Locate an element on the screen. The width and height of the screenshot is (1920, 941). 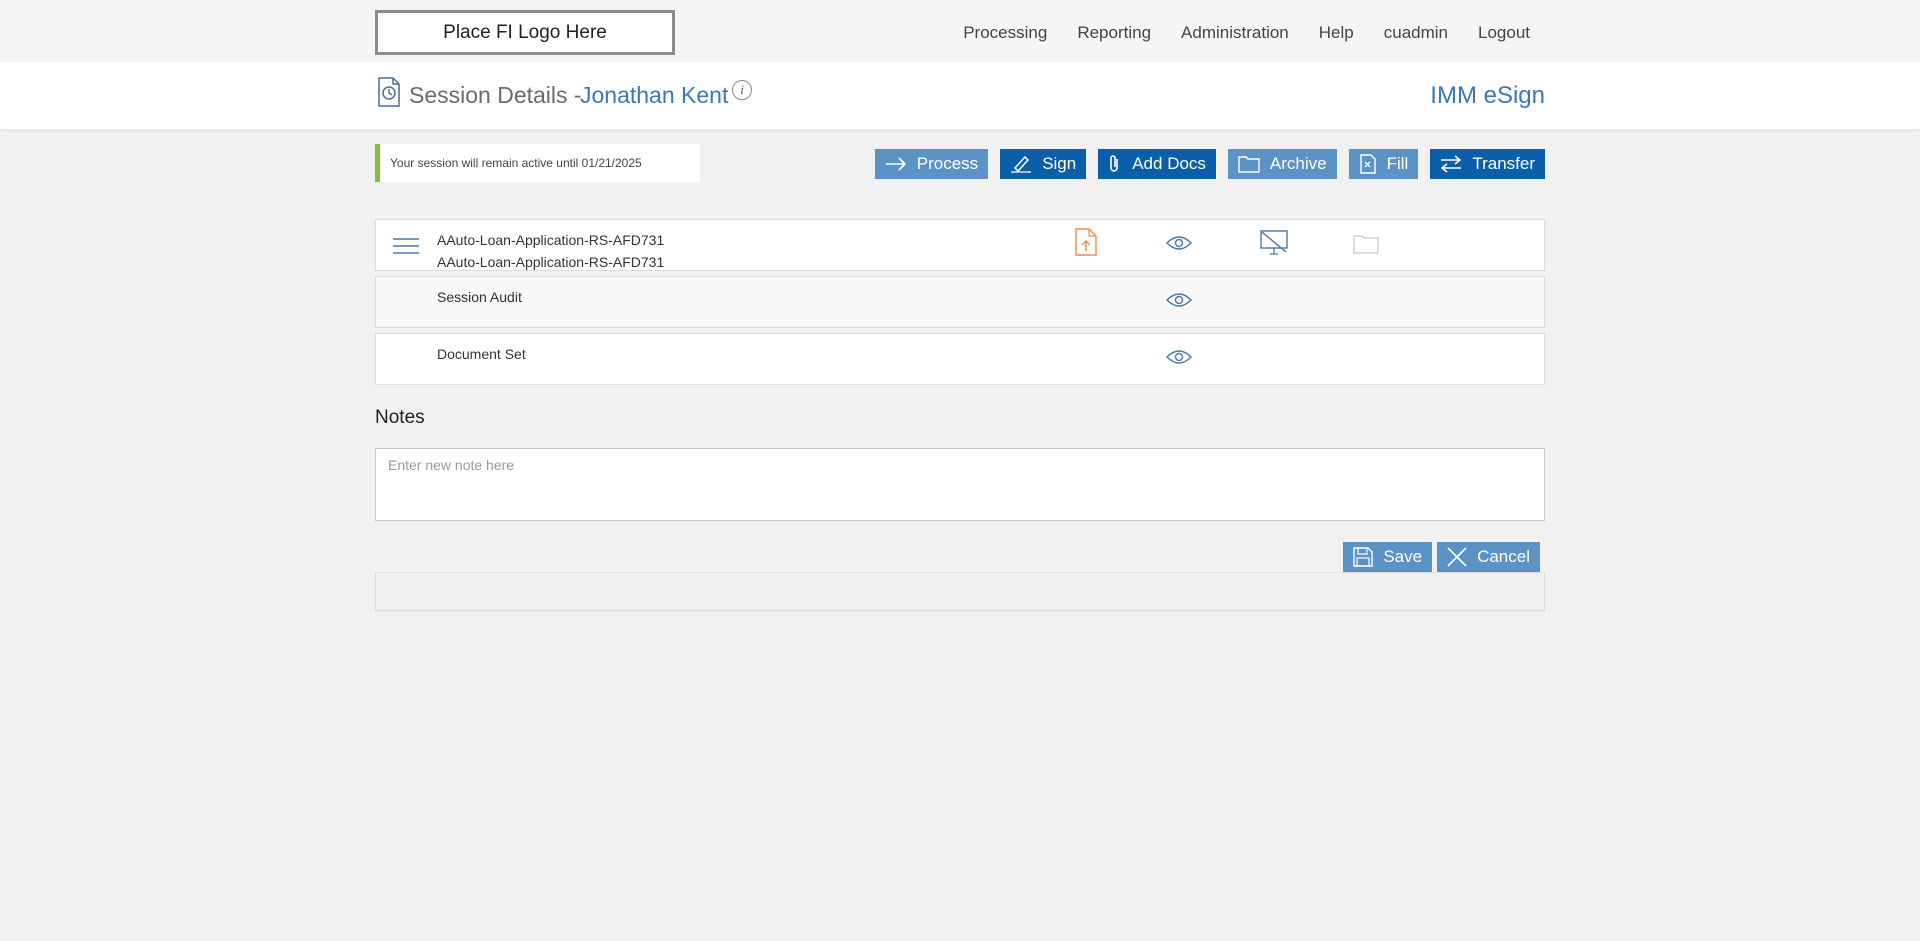
sign-label: Sign is located at coordinates (1059, 163).